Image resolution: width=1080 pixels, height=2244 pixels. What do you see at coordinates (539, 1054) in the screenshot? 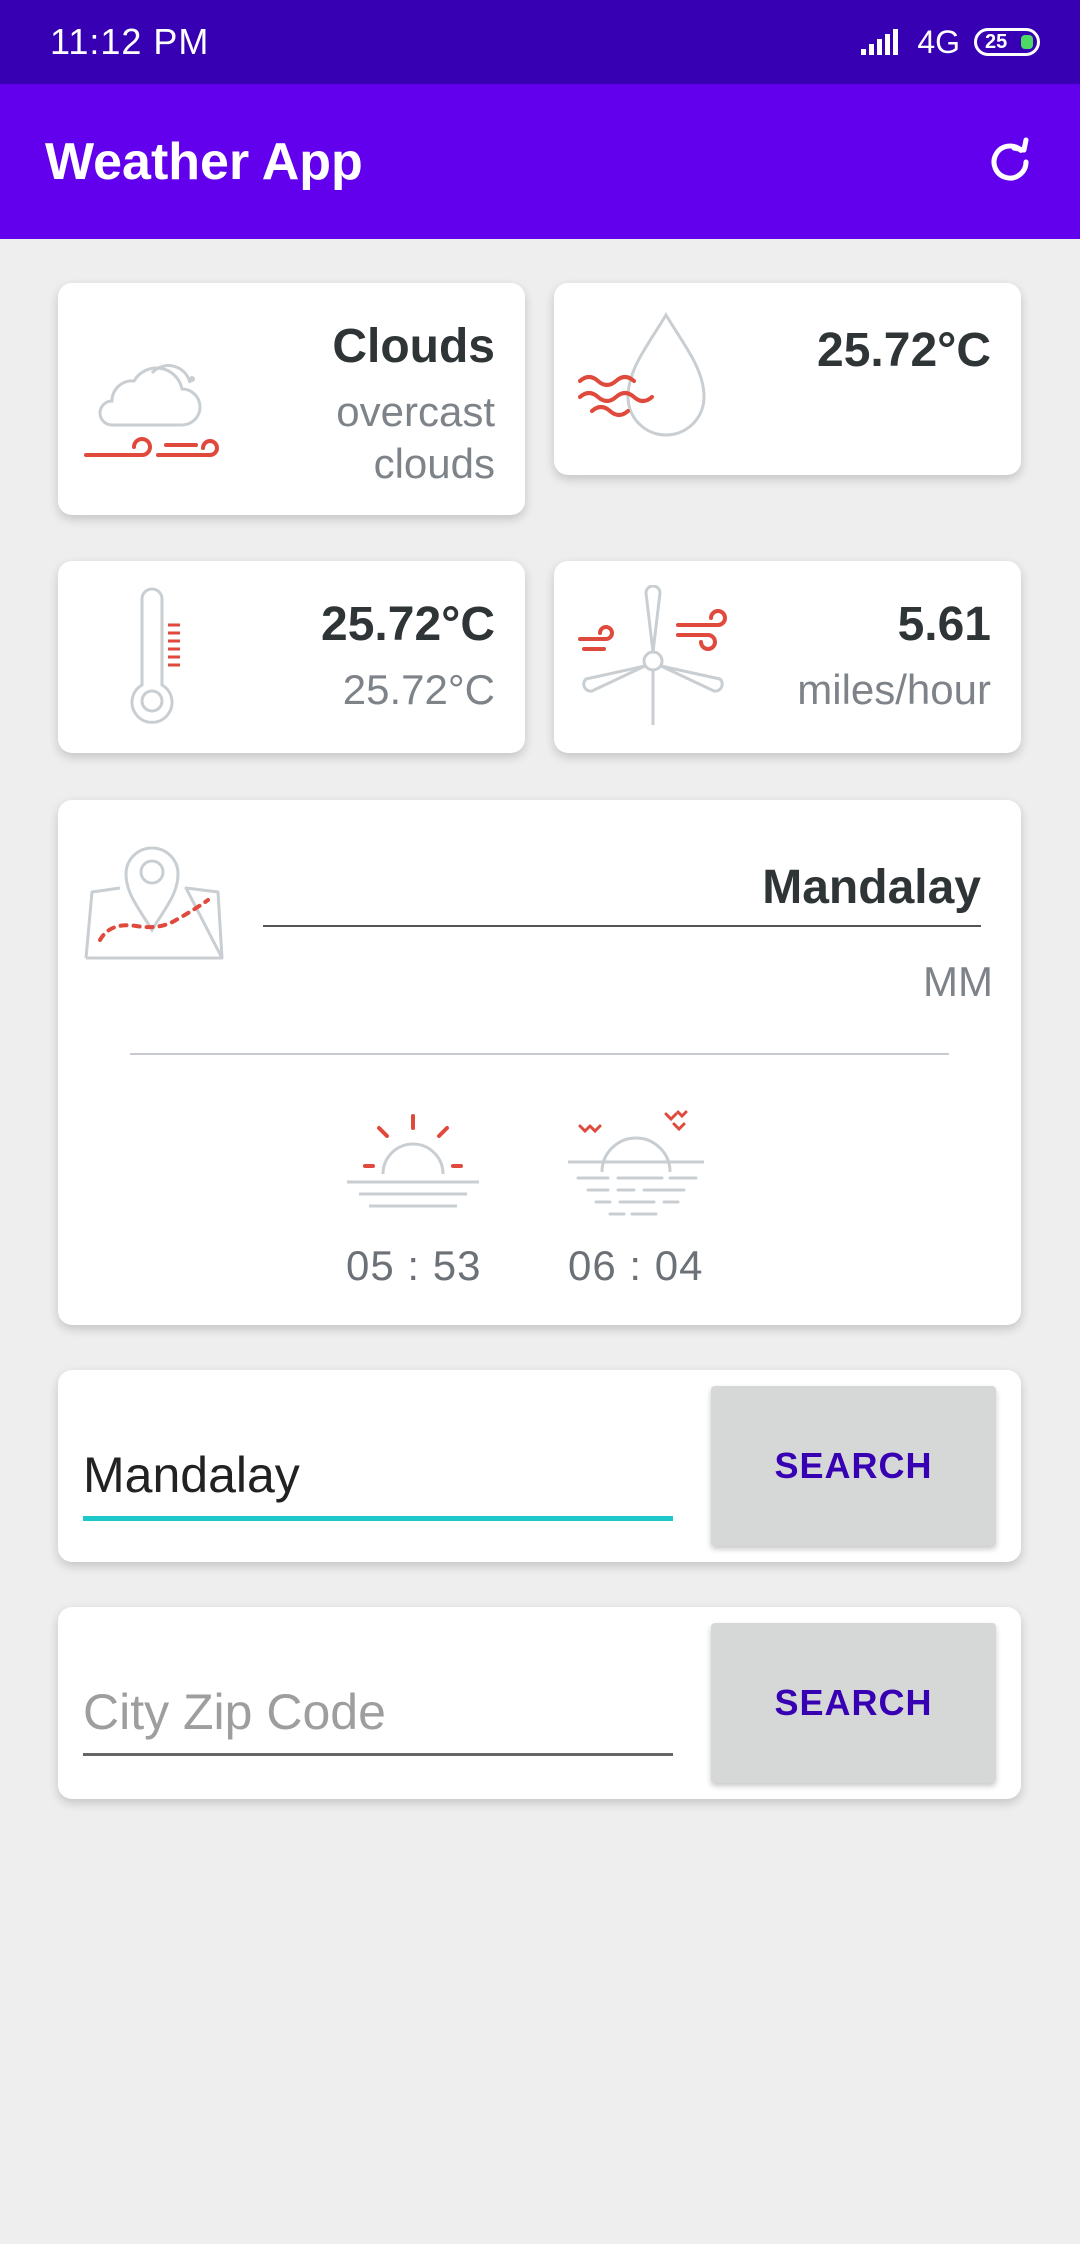
I see `location-divider` at bounding box center [539, 1054].